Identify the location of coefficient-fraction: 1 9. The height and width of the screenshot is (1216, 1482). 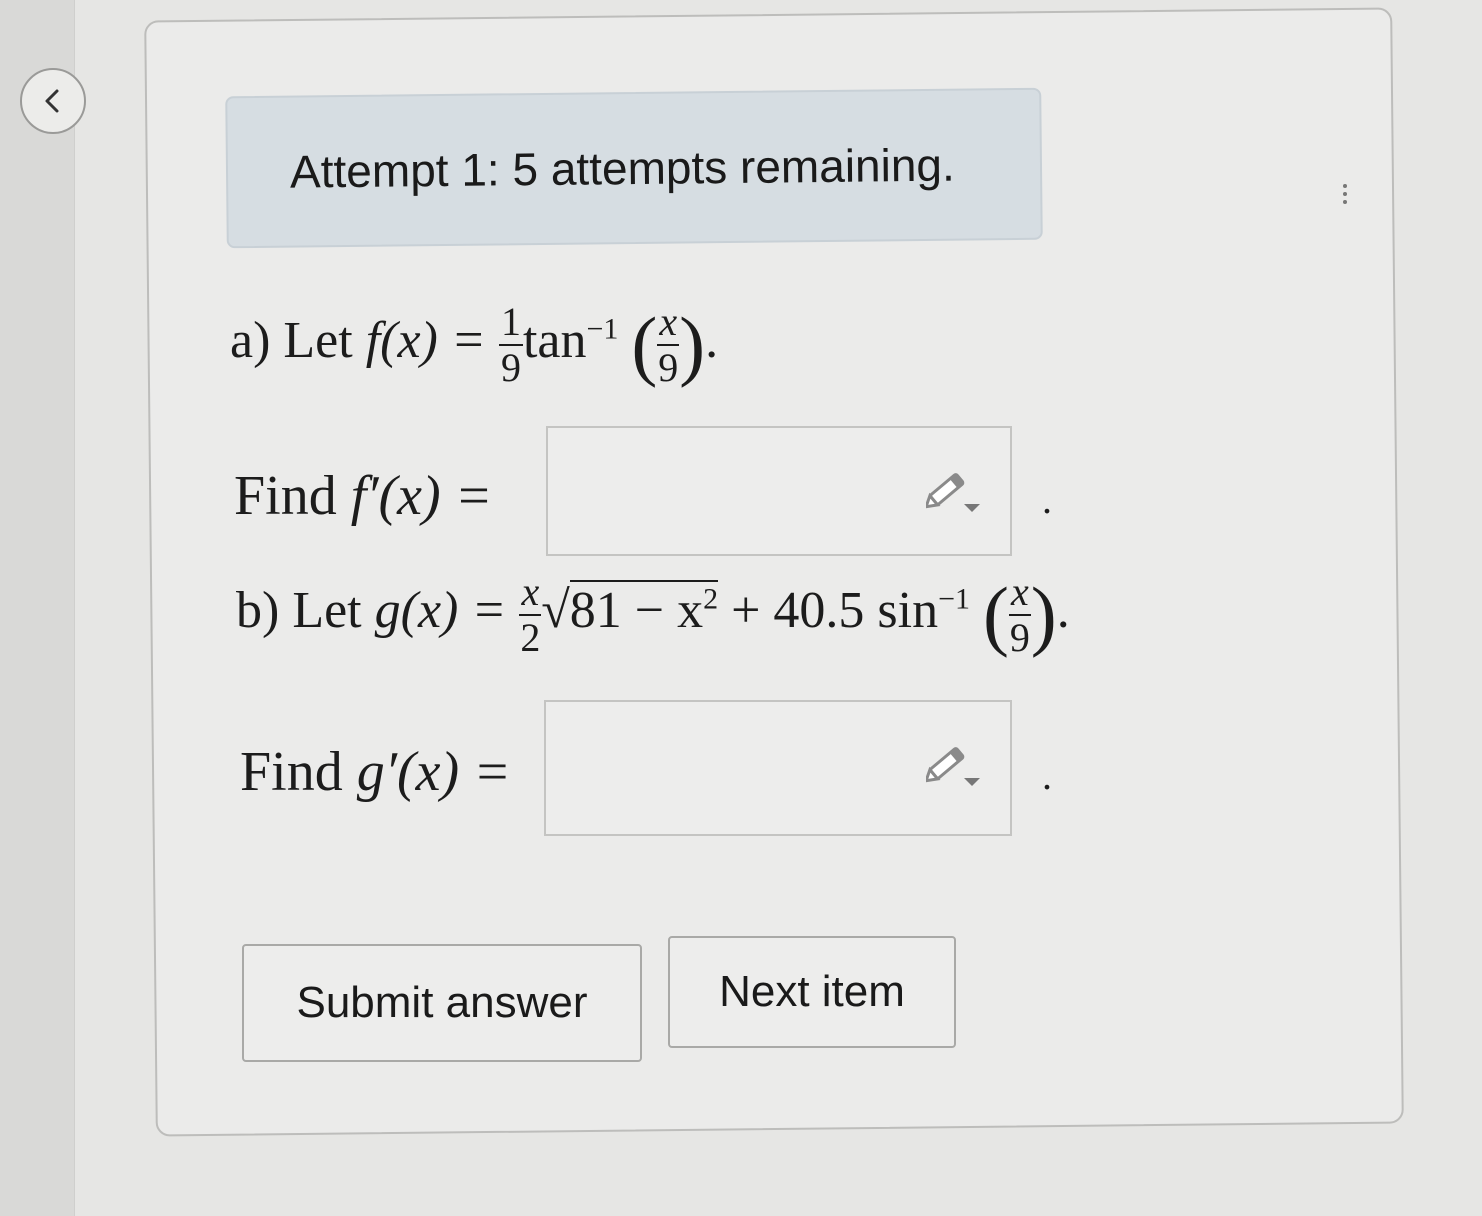
(510, 344).